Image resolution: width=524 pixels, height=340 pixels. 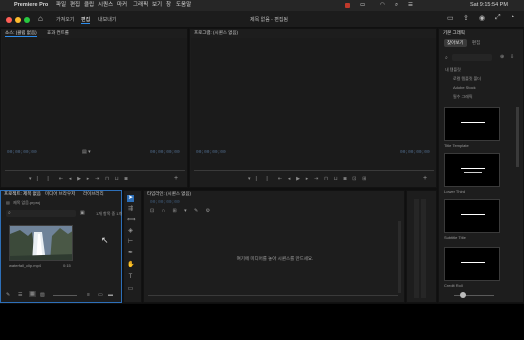 I want to click on menu-marker: 마커, so click(x=122, y=5).